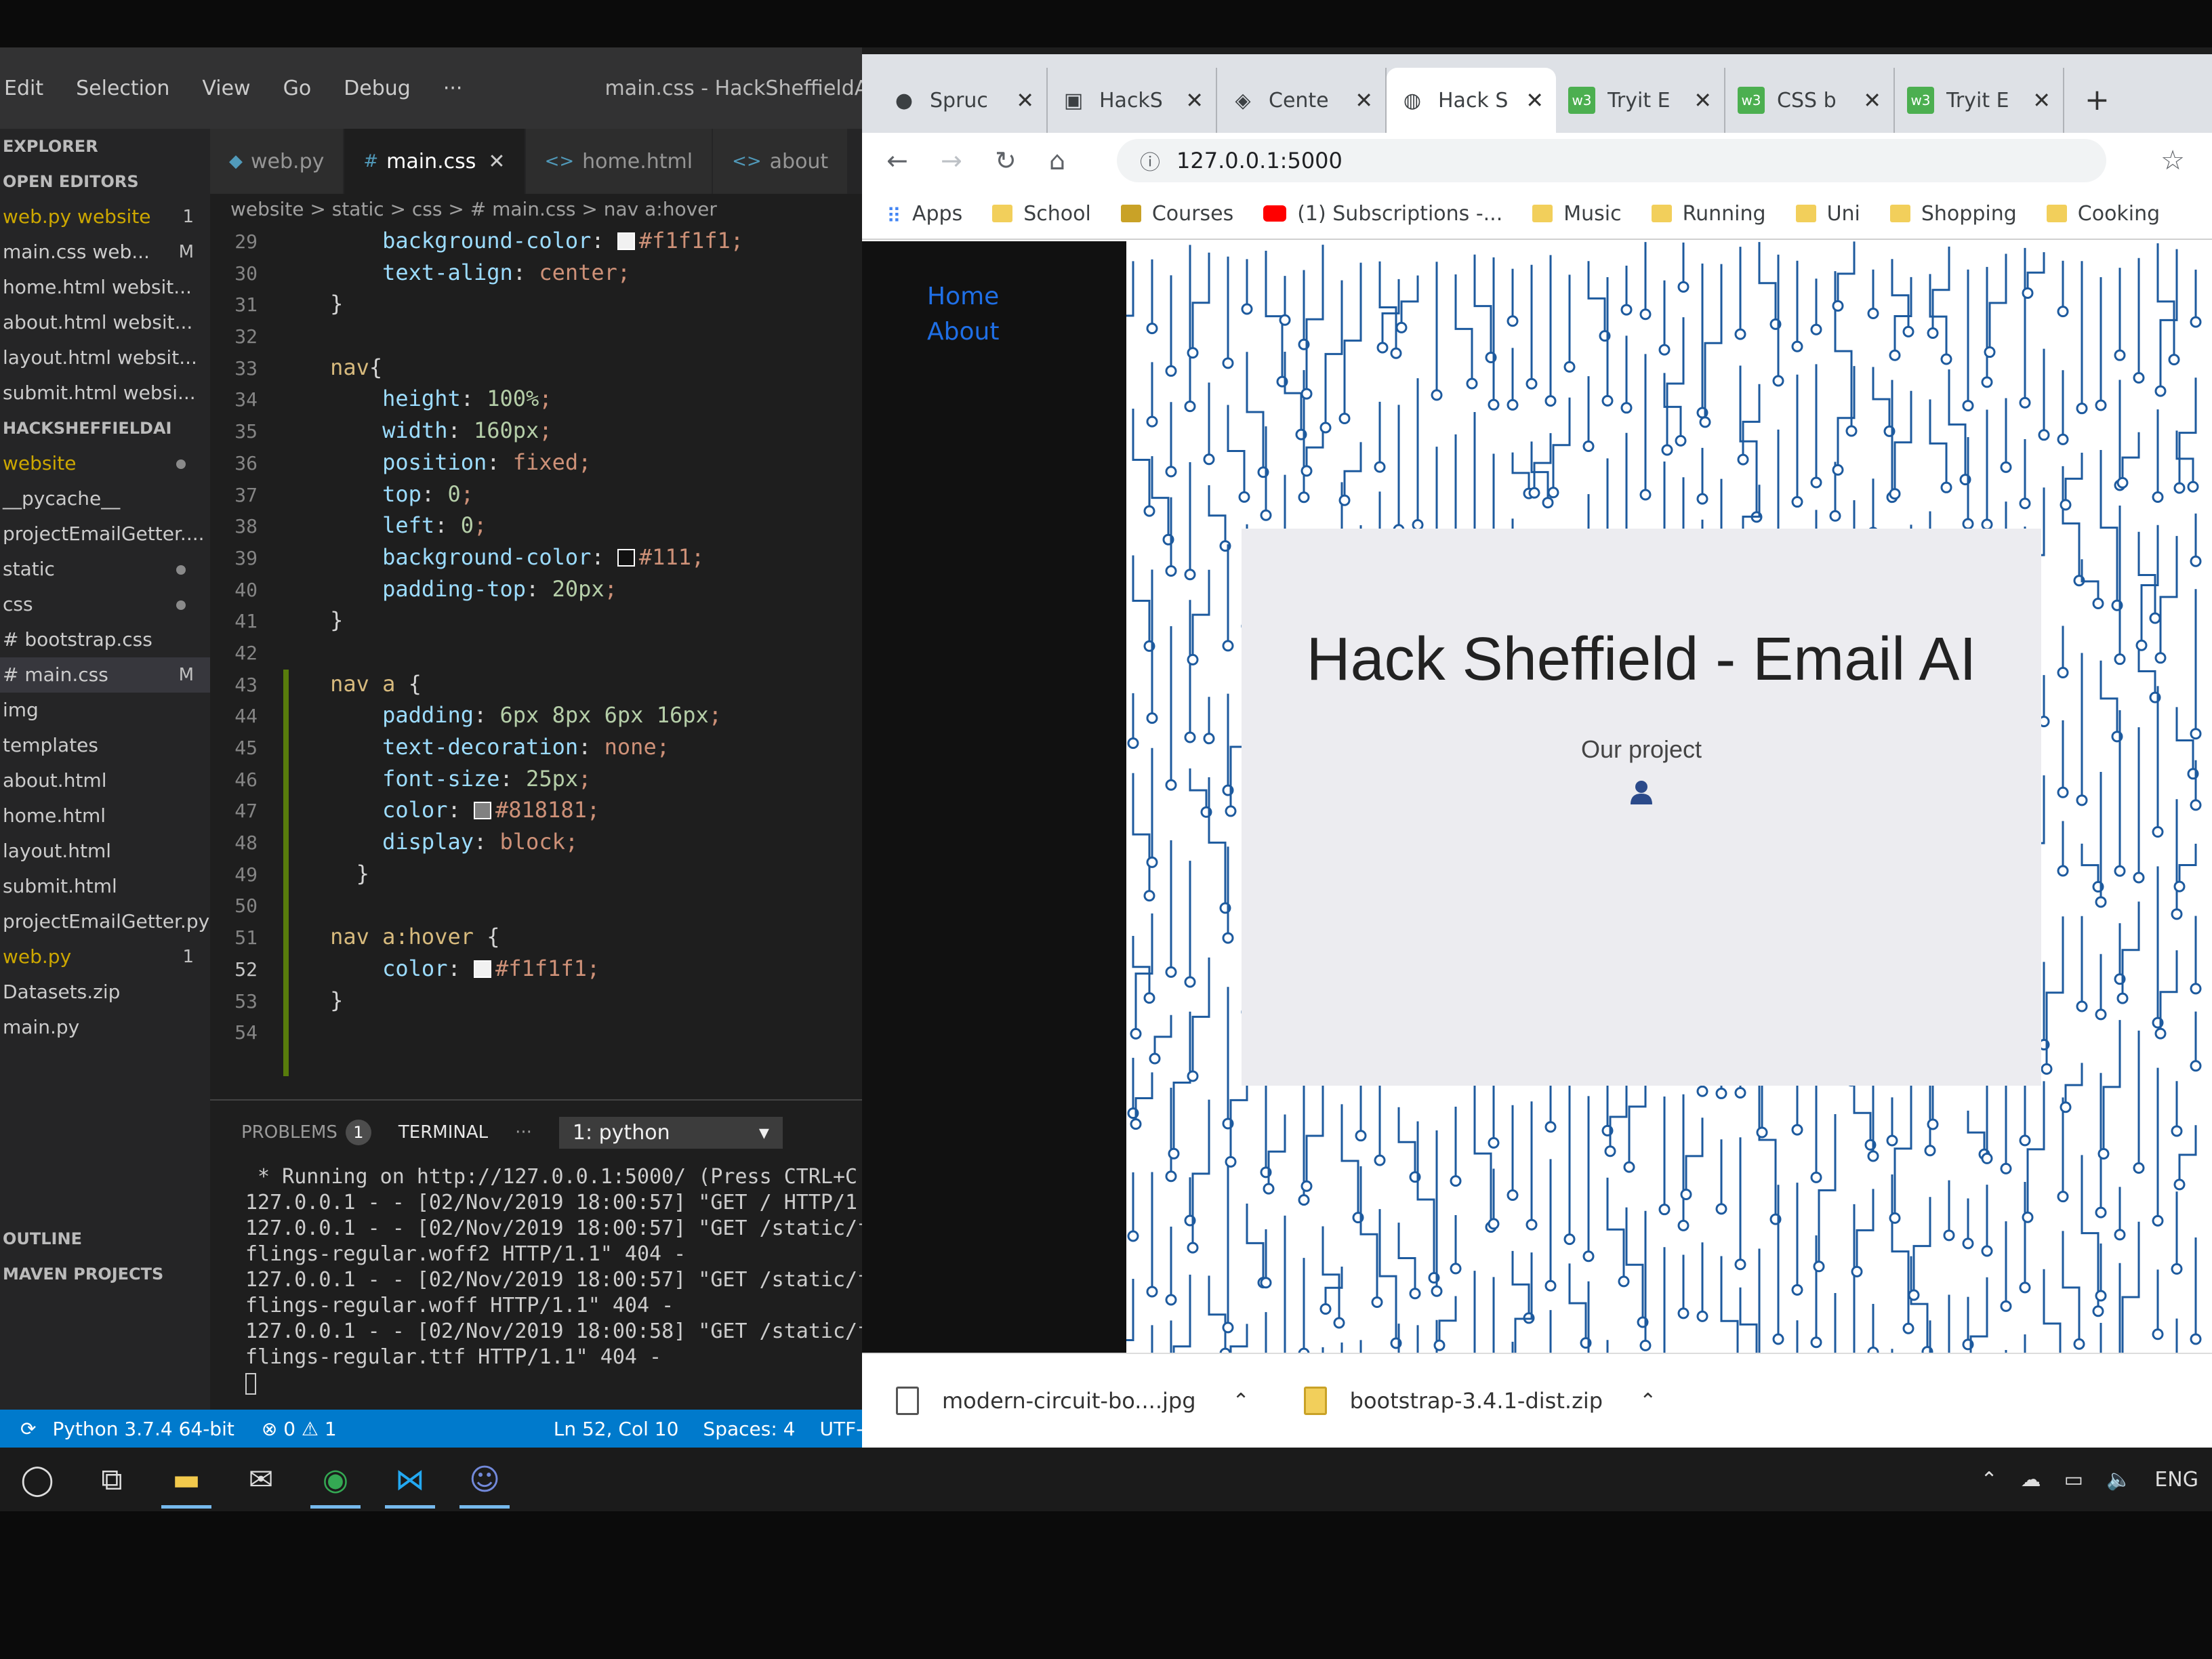 The image size is (2212, 1659). I want to click on volume-icon: 🔈, so click(2118, 1480).